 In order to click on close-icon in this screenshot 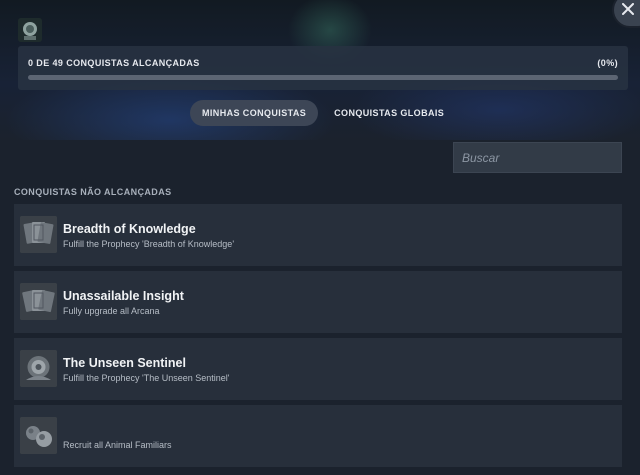, I will do `click(628, 11)`.